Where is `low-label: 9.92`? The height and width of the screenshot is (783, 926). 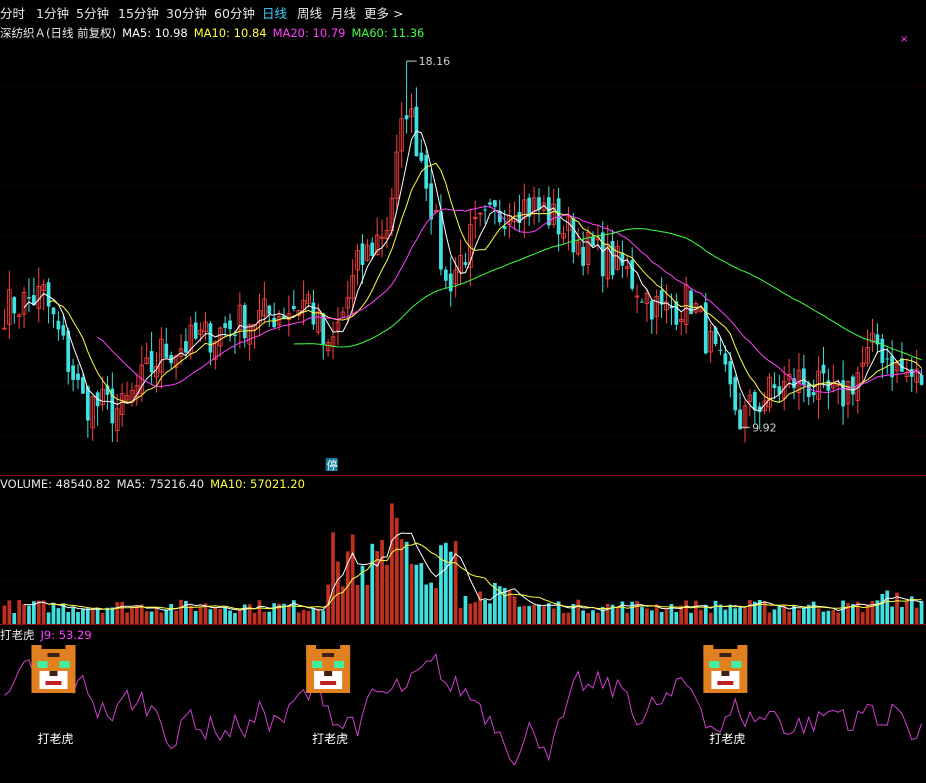 low-label: 9.92 is located at coordinates (764, 427).